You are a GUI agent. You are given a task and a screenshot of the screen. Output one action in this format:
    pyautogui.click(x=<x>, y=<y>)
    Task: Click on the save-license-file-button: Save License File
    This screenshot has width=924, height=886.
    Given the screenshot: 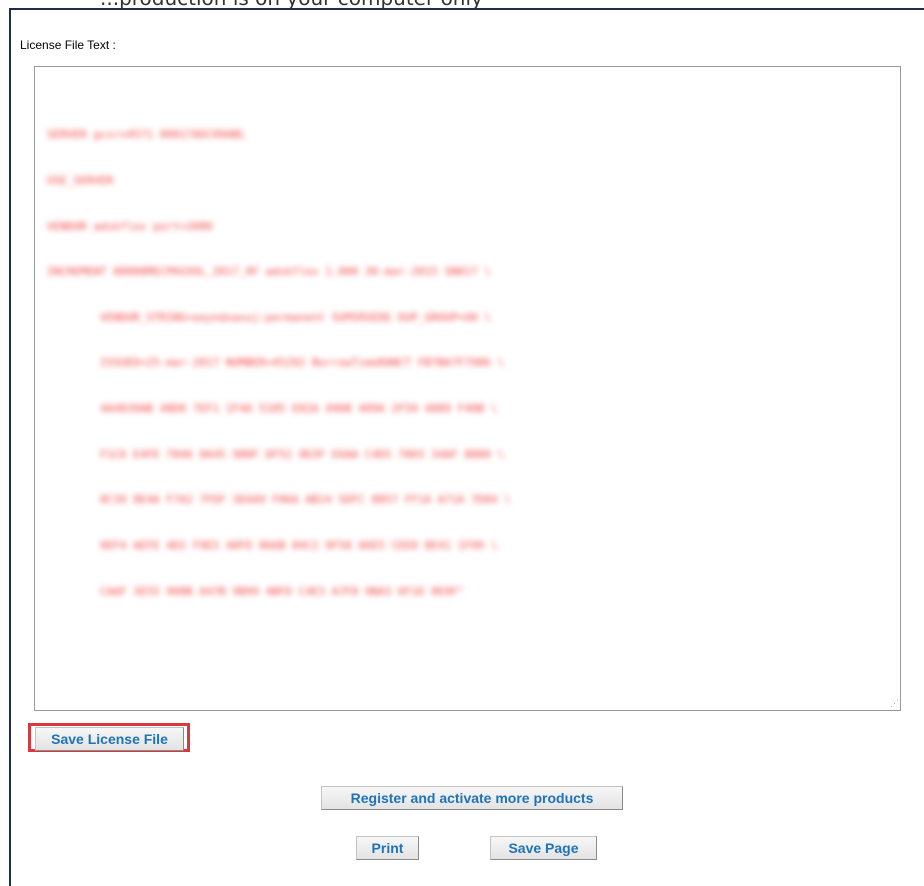 What is the action you would take?
    pyautogui.click(x=109, y=739)
    